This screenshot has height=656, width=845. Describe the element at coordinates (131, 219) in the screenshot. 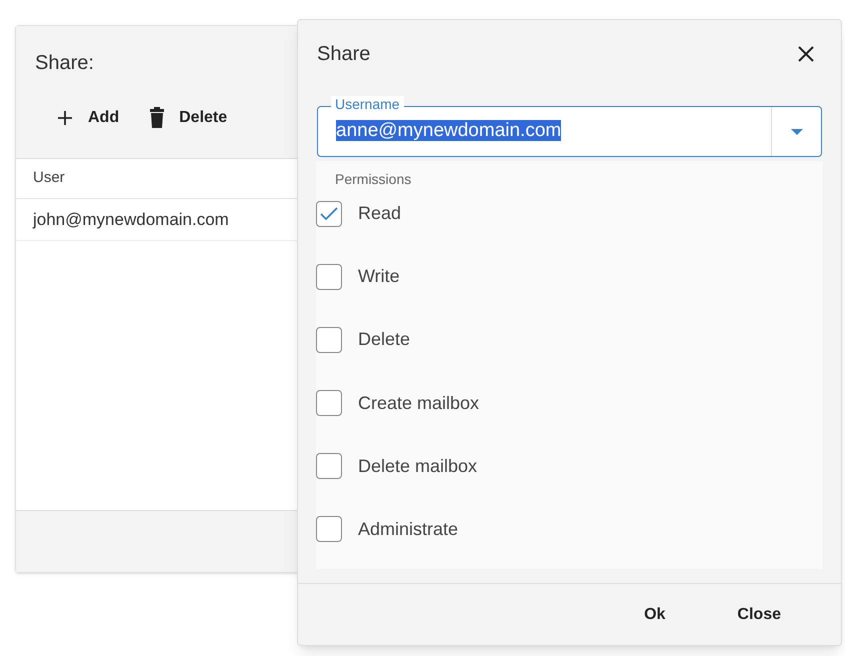

I see `table-cell-text: john@mynewdomain.com` at that location.